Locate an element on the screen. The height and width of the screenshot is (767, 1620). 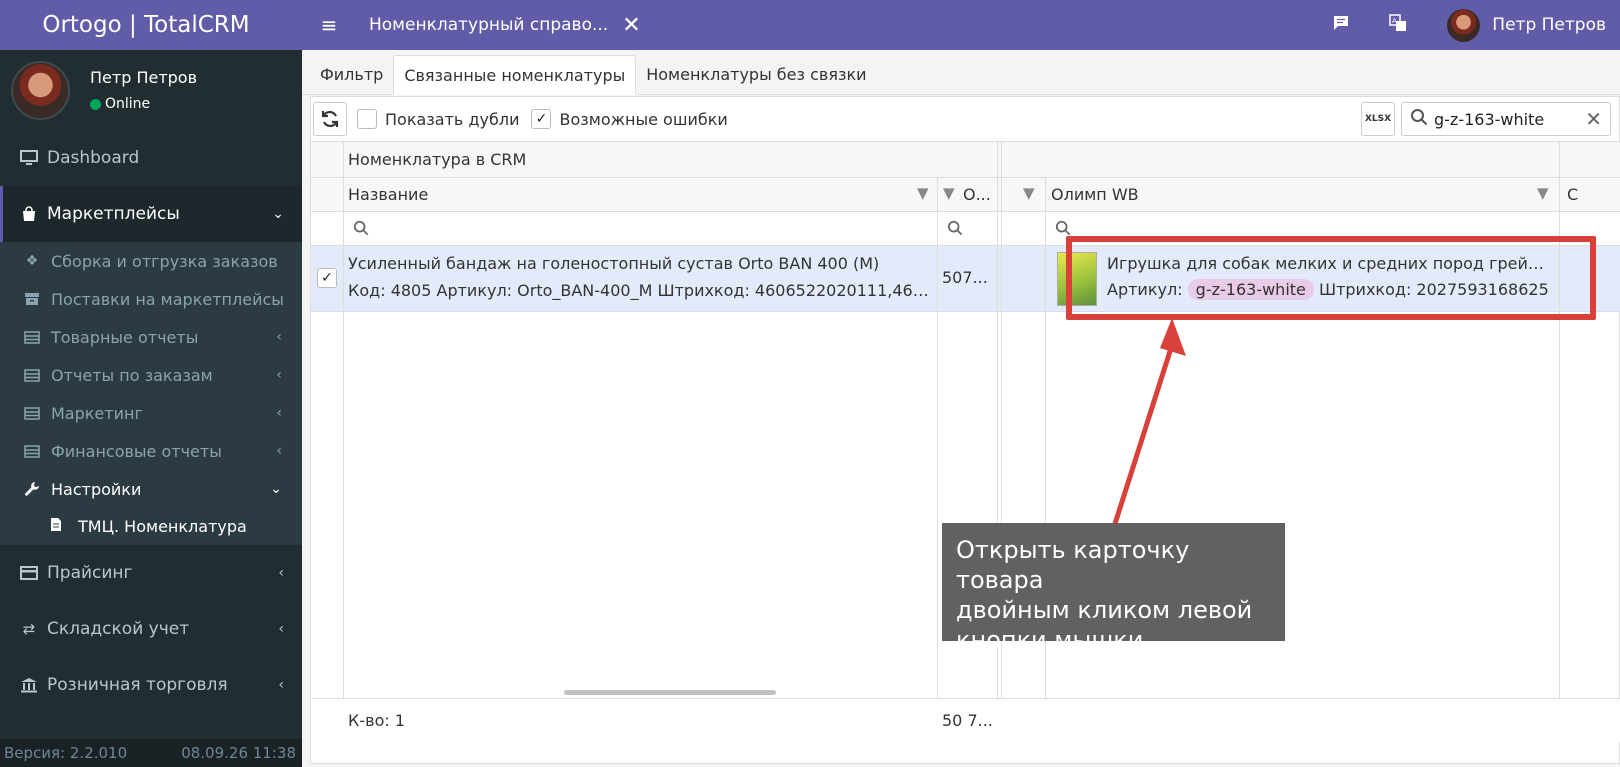
column-header-olimp-wb: Олимп WB is located at coordinates (1095, 194).